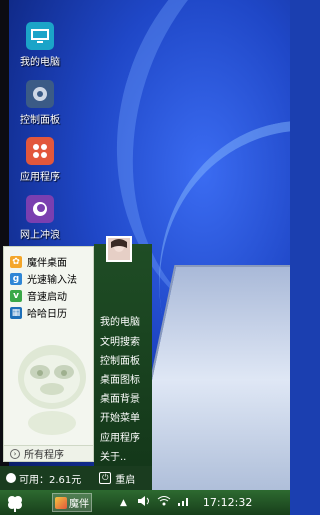 This screenshot has height=515, width=320. I want to click on menu-item-calendar: ▦ 哈哈日历, so click(48, 312).